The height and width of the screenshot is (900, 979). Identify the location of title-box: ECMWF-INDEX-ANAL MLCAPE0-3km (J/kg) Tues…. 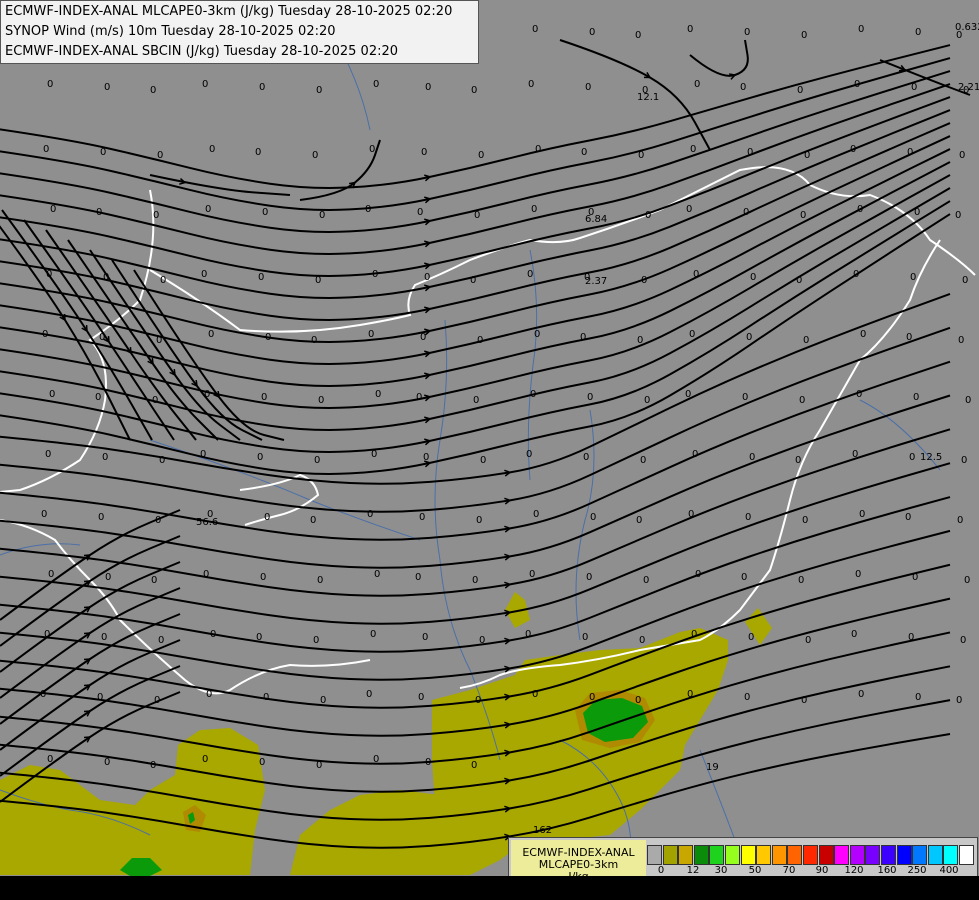
(239, 32).